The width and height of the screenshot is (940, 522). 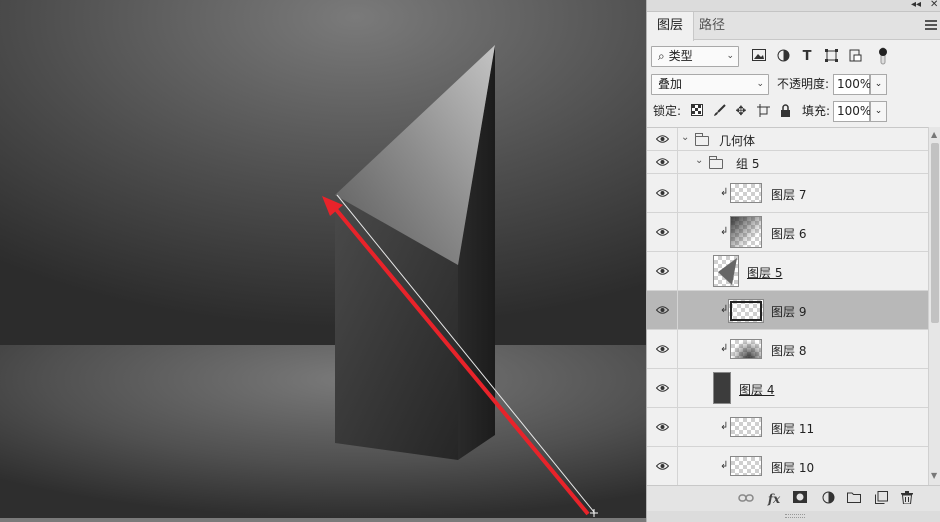 I want to click on scroll-down-icon: ▼, so click(x=934, y=475).